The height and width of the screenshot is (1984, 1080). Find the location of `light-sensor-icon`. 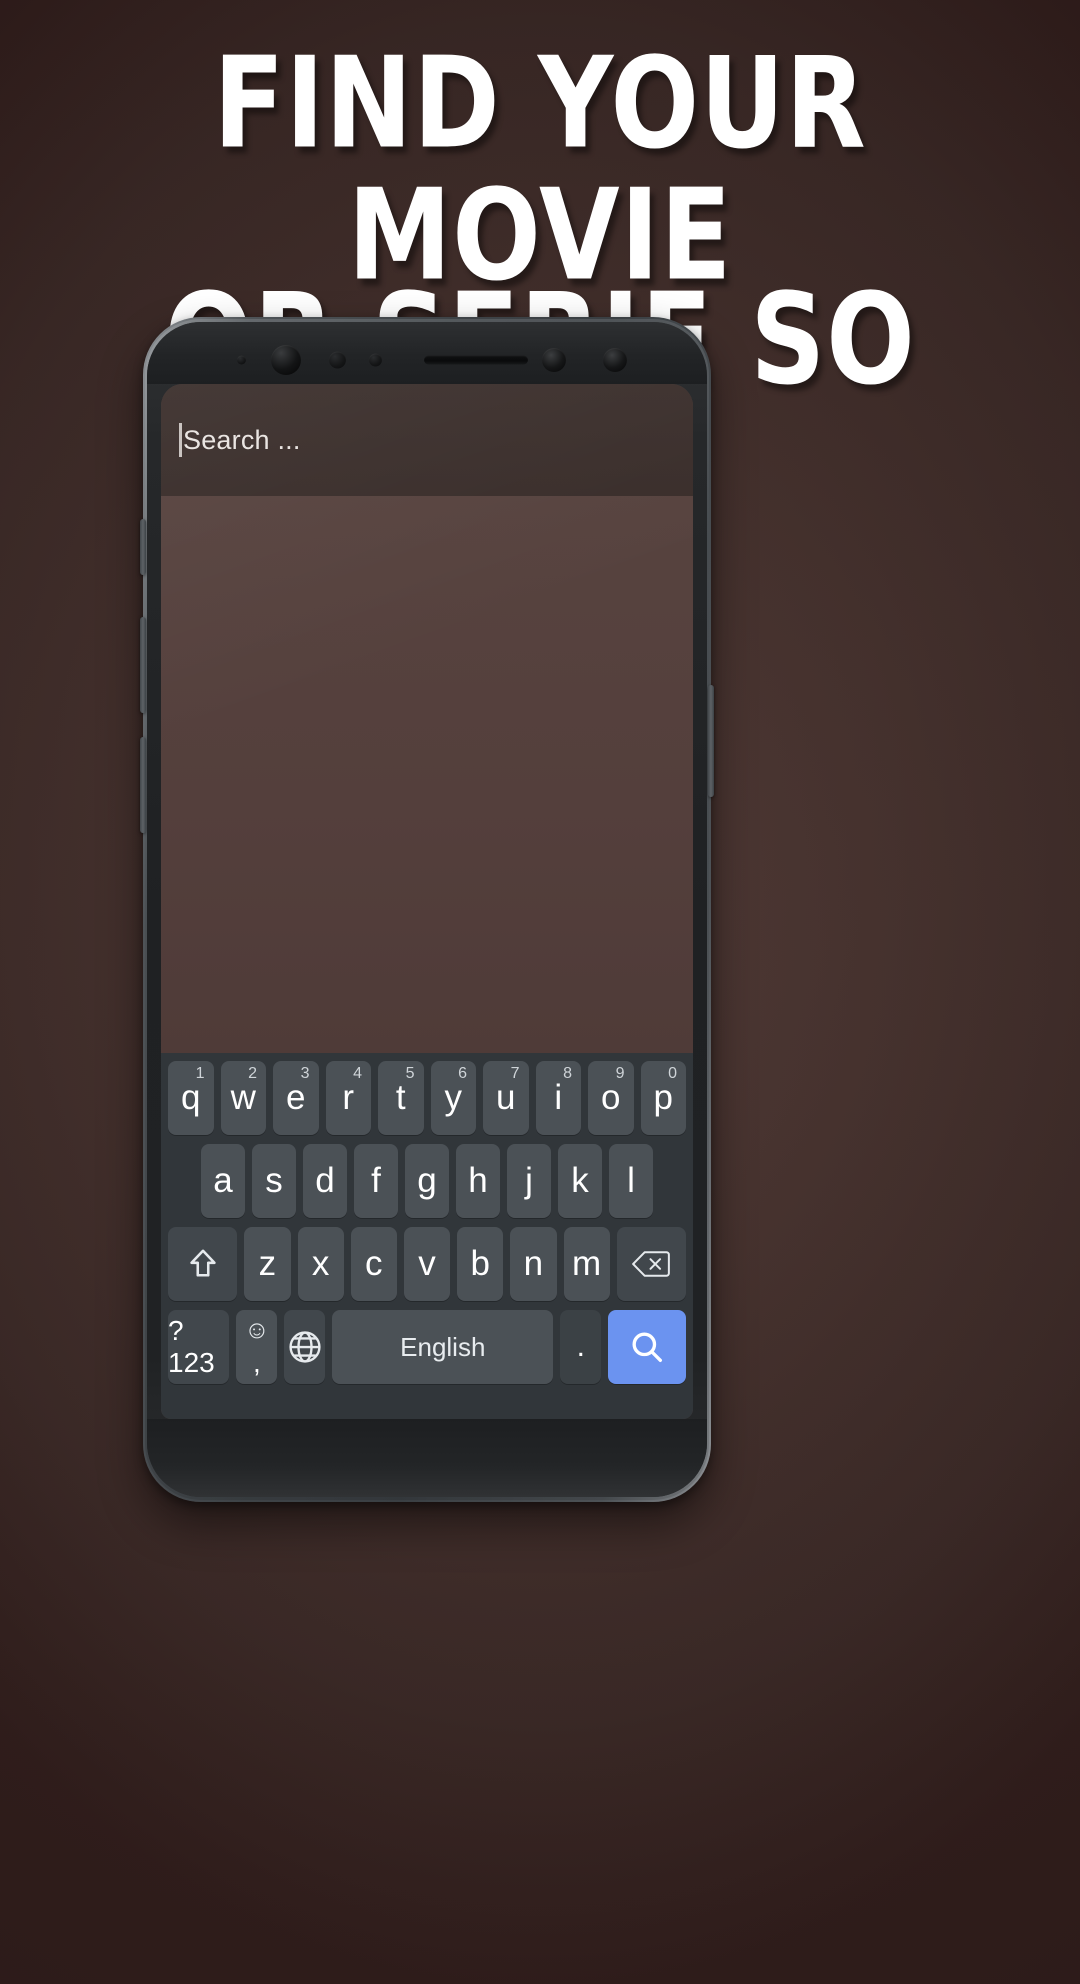

light-sensor-icon is located at coordinates (375, 360).